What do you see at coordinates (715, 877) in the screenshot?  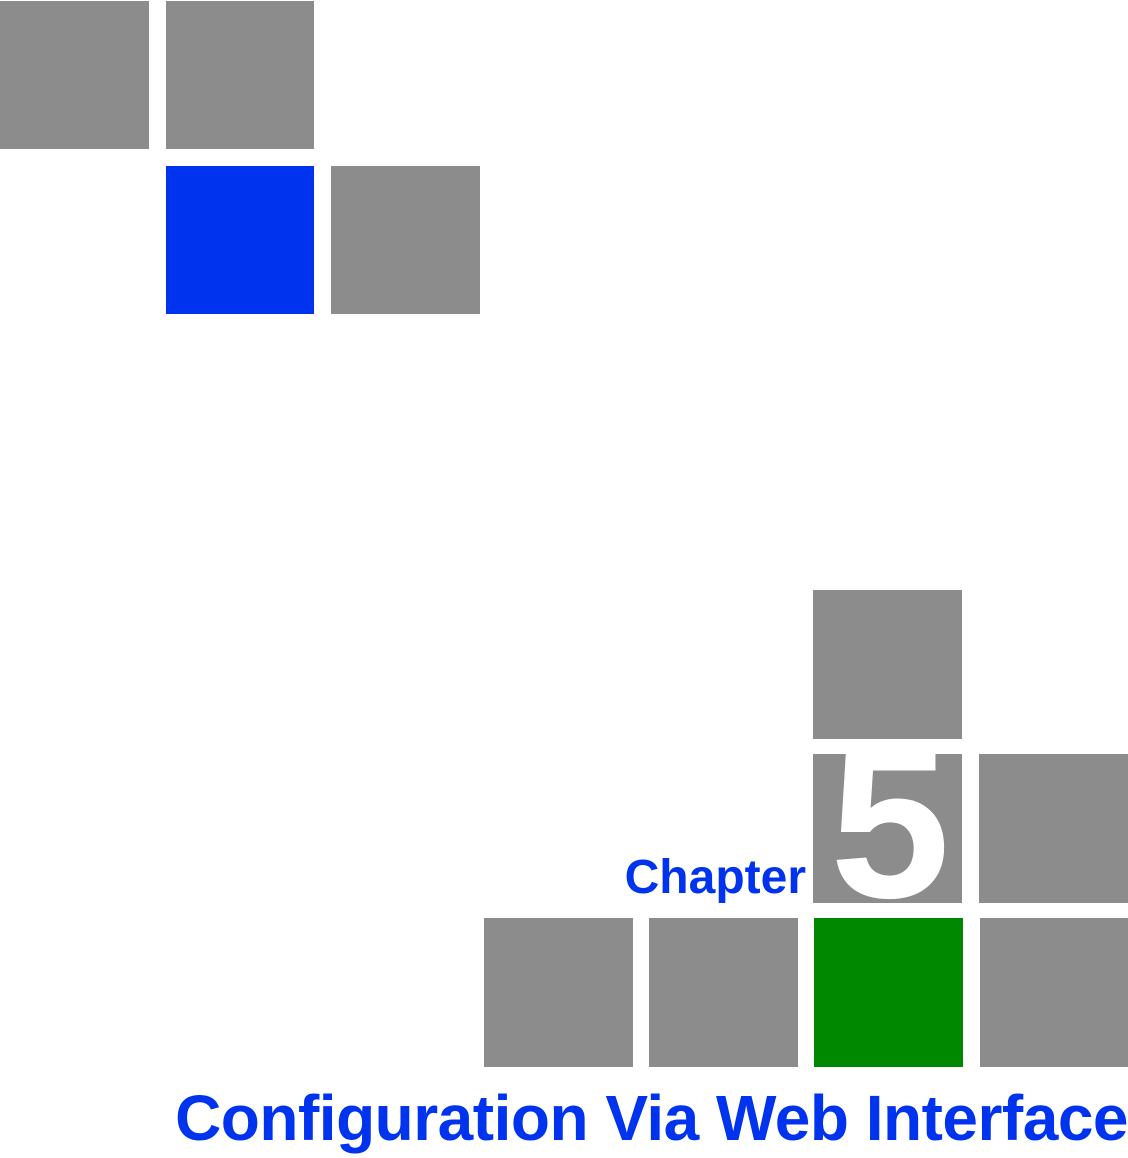 I see `chapter-label: Chapter` at bounding box center [715, 877].